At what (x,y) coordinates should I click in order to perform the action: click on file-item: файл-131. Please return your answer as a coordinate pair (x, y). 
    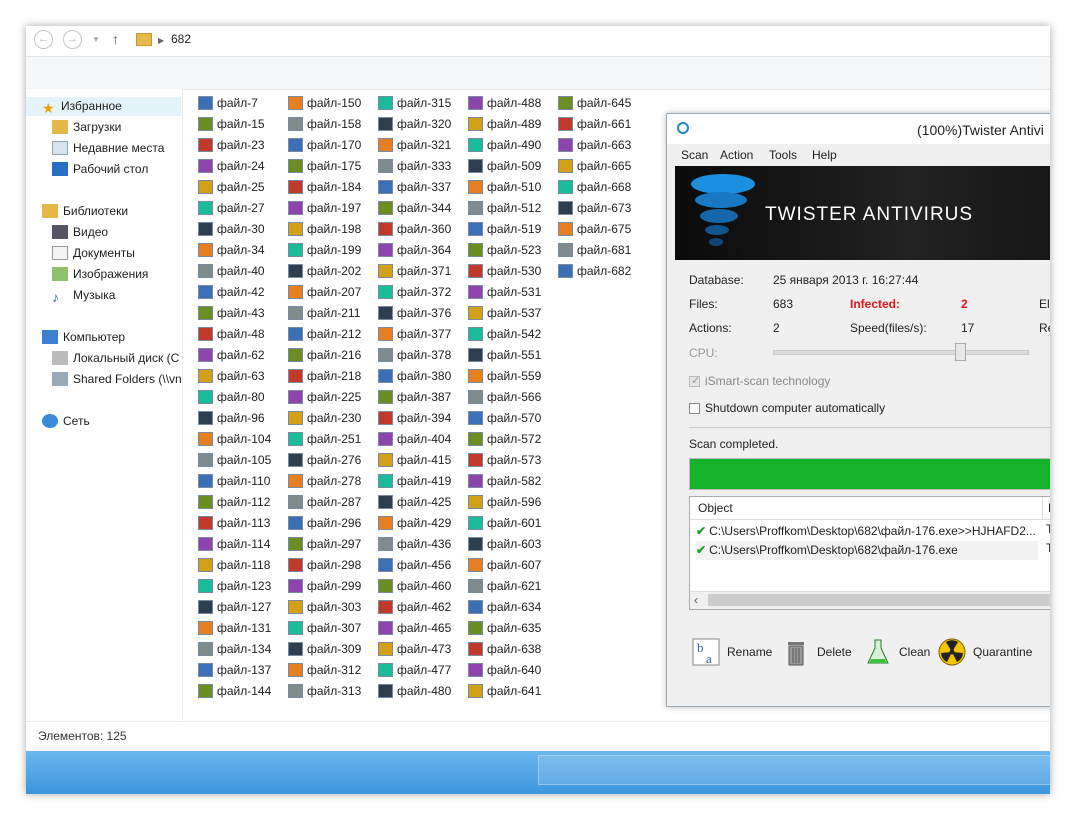
    Looking at the image, I should click on (234, 628).